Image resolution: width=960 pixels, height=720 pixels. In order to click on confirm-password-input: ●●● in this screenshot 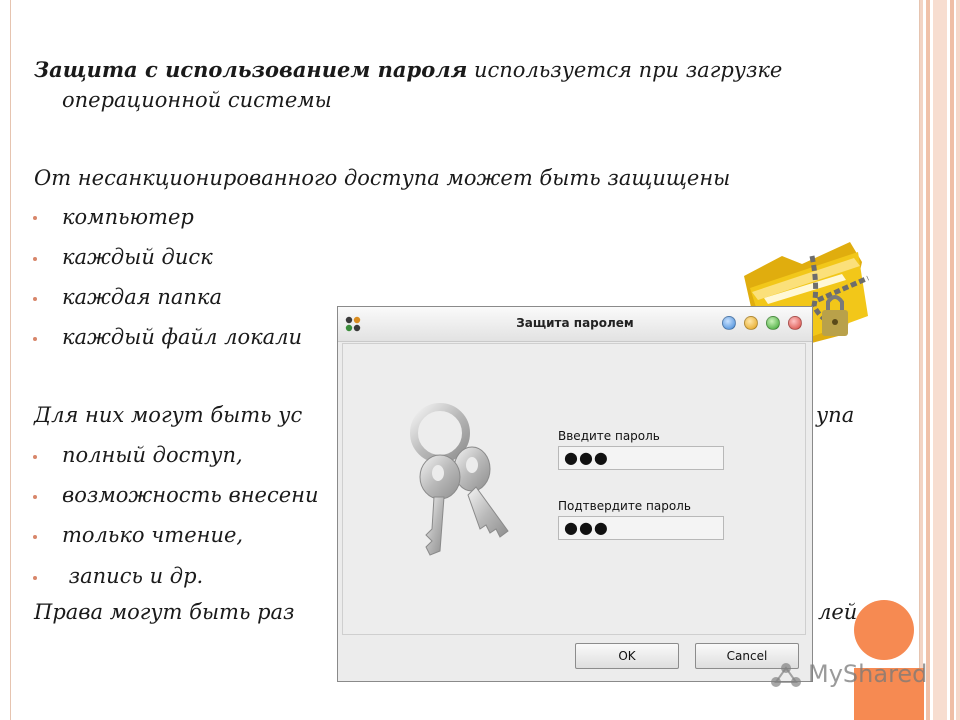, I will do `click(641, 528)`.